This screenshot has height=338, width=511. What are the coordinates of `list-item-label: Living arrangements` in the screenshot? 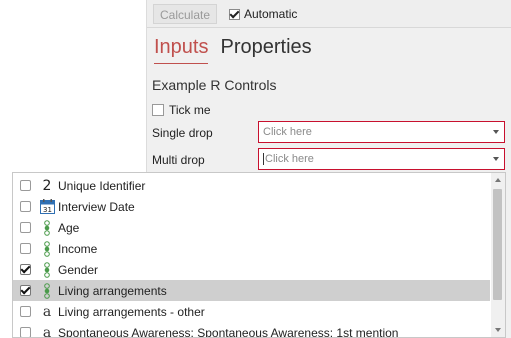 It's located at (112, 291).